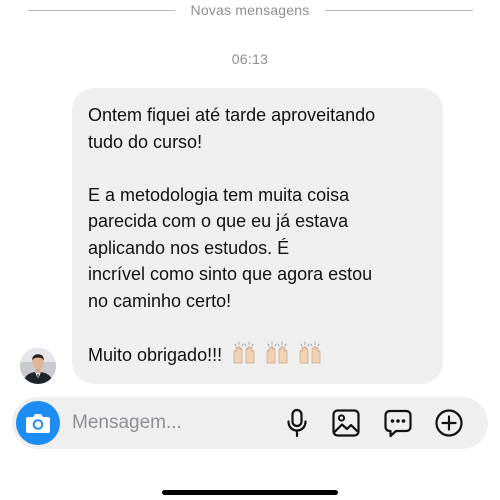 The image size is (500, 500). I want to click on camera-icon, so click(38, 423).